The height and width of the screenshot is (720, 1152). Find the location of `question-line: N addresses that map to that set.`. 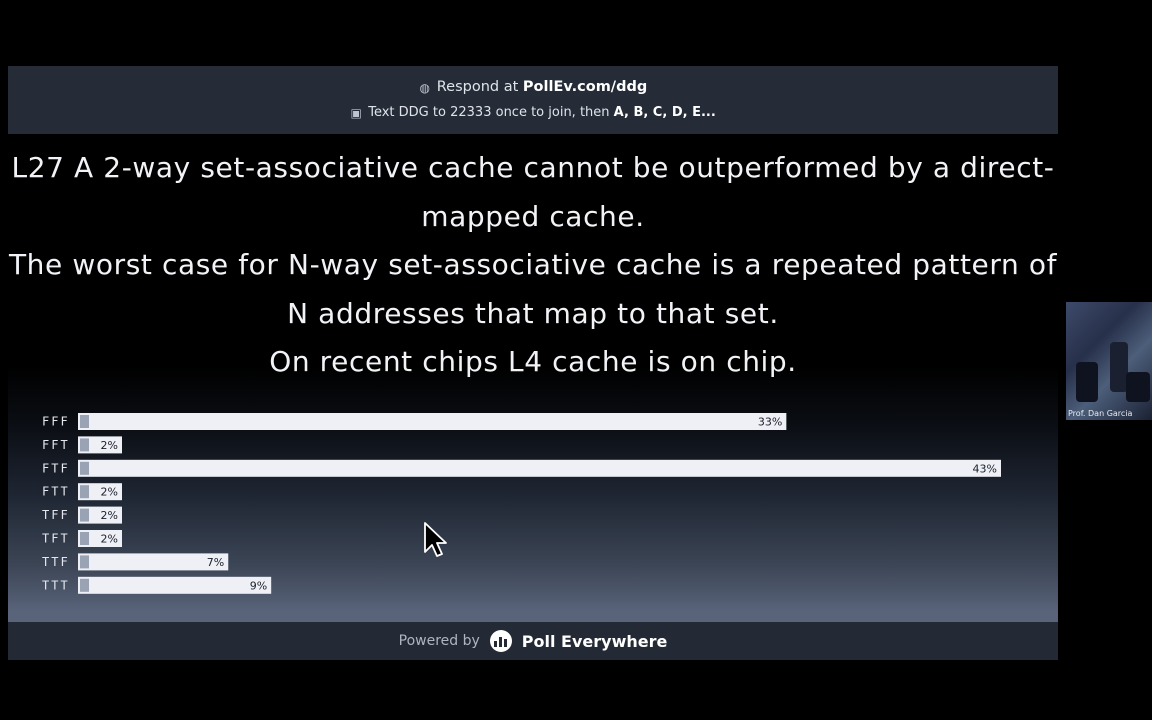

question-line: N addresses that map to that set. is located at coordinates (533, 313).